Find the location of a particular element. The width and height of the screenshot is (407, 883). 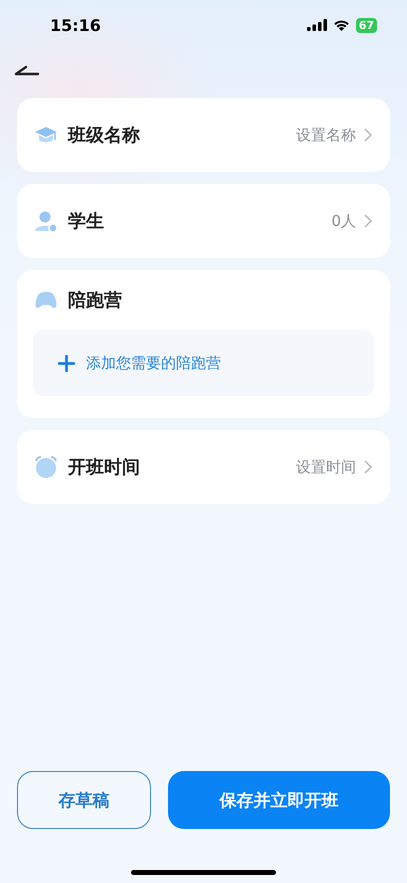

battery-indicator: 67 is located at coordinates (366, 25).